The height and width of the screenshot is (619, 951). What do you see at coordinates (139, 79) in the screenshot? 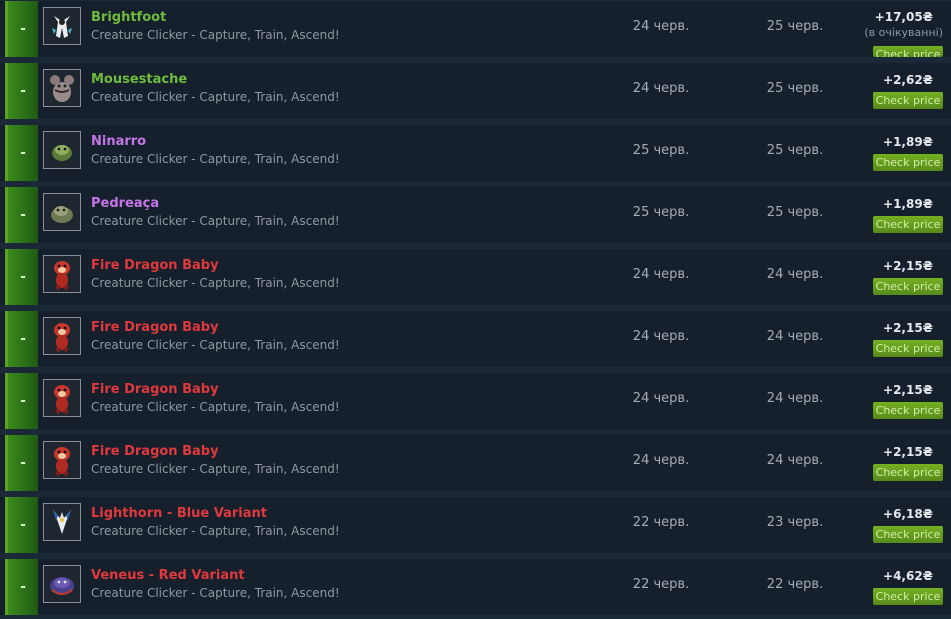
I see `item-name: Mousestache` at bounding box center [139, 79].